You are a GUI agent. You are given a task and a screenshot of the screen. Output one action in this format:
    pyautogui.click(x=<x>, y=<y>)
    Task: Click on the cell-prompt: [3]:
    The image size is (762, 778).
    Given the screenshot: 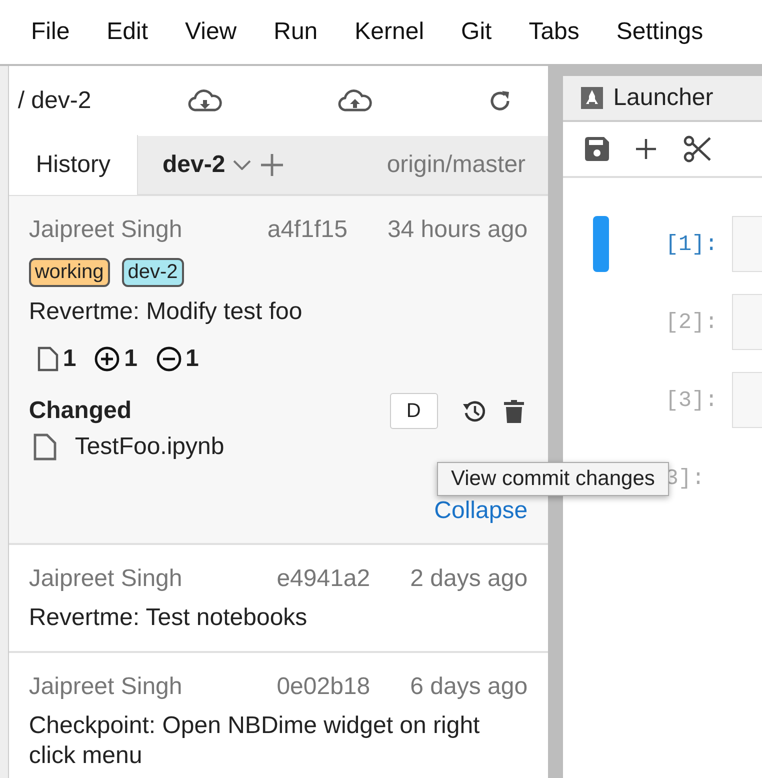 What is the action you would take?
    pyautogui.click(x=691, y=400)
    